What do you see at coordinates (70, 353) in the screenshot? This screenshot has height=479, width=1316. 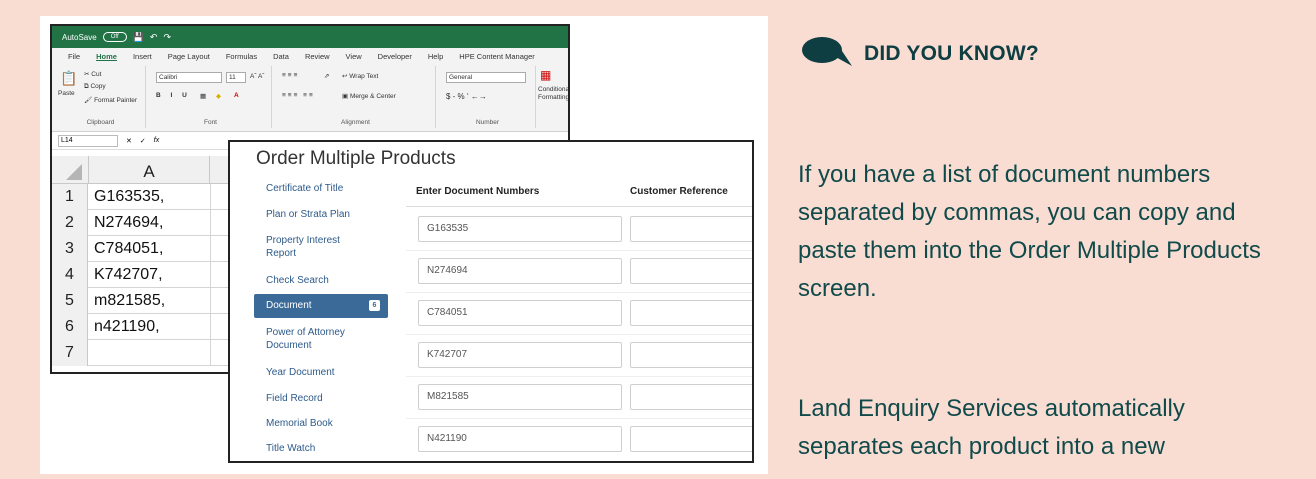 I see `row-number: 7` at bounding box center [70, 353].